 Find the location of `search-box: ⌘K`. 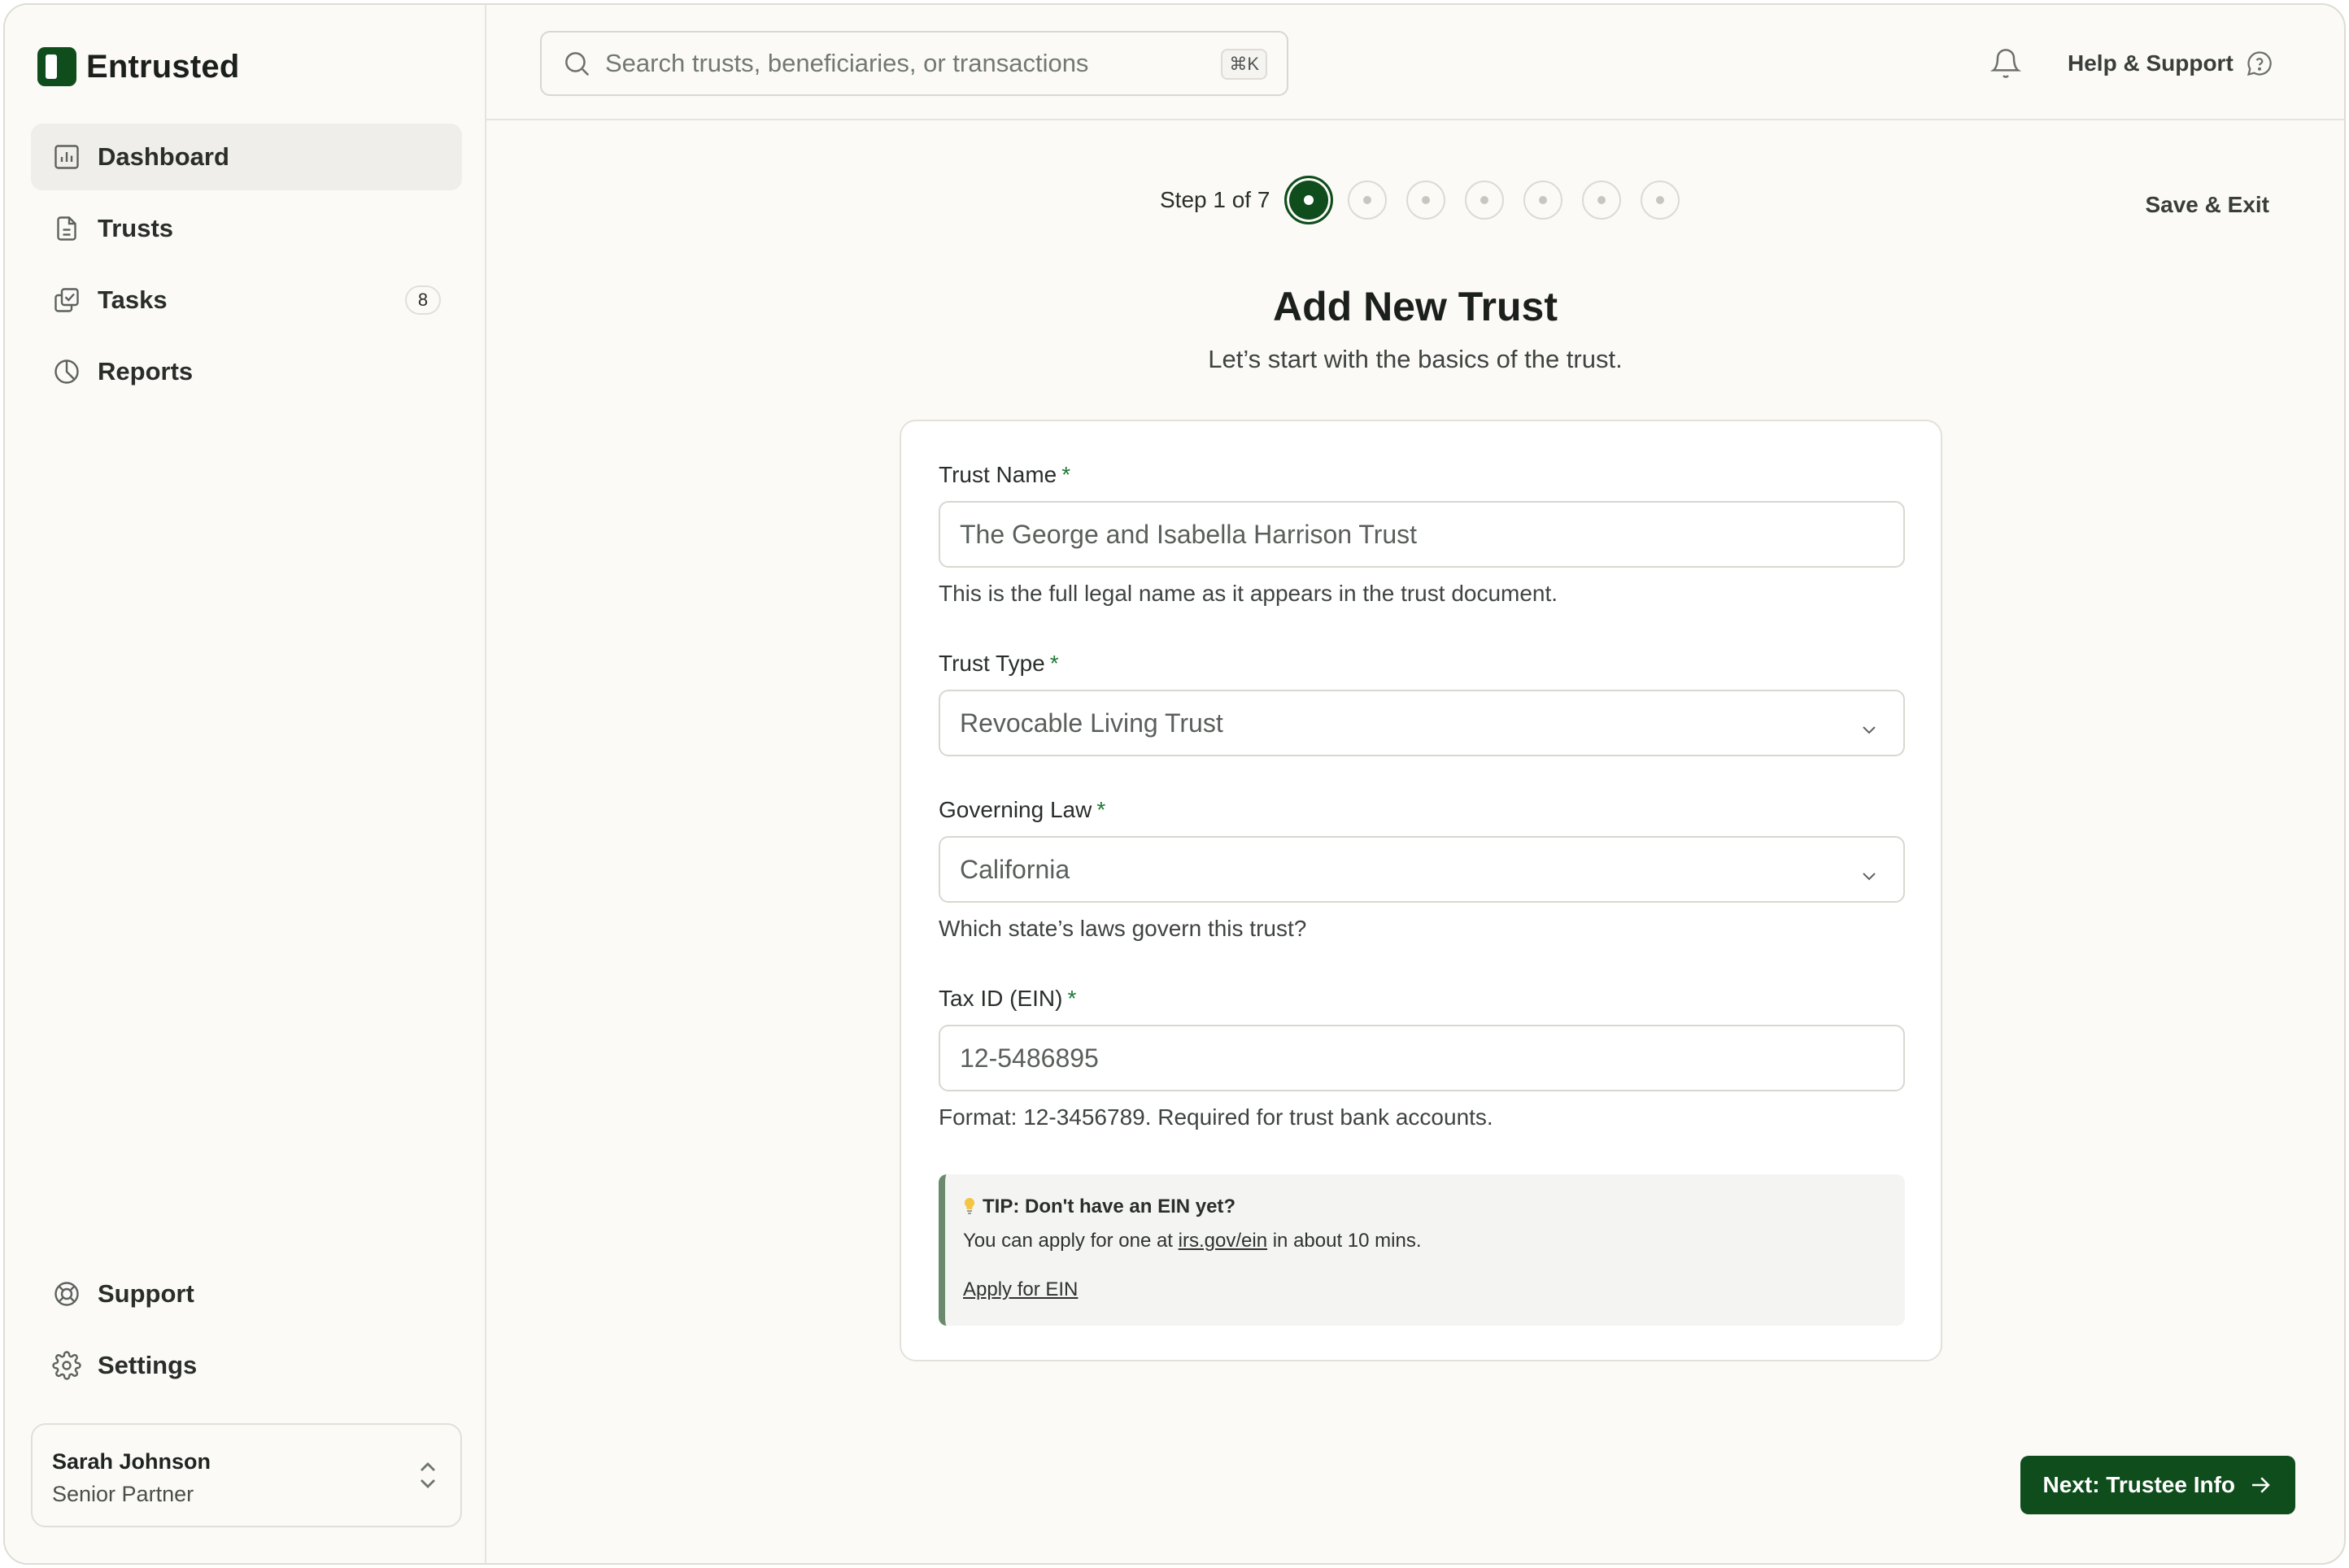

search-box: ⌘K is located at coordinates (914, 63).